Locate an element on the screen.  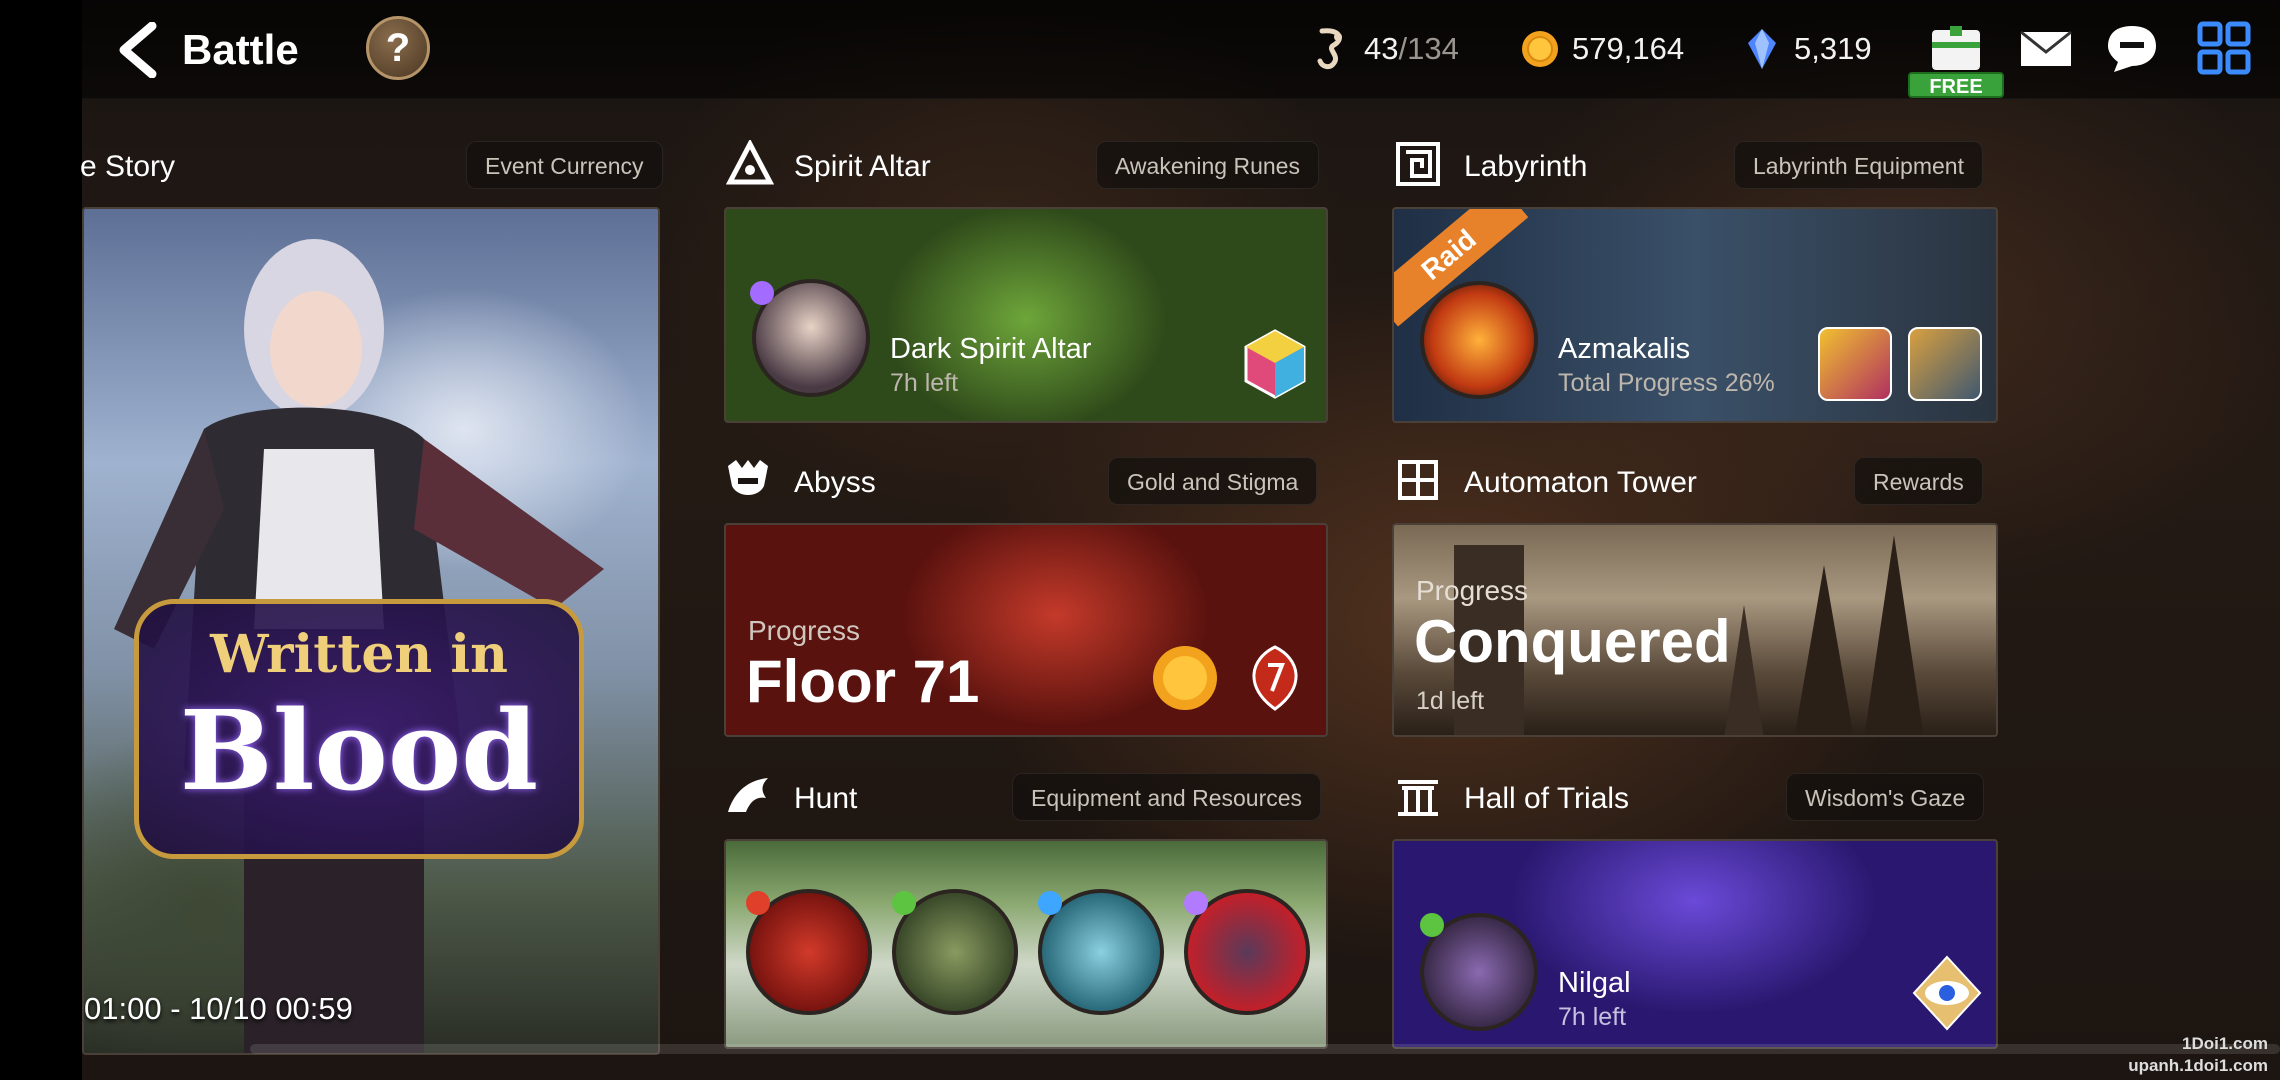
side-story-tag: Event Currency is located at coordinates (564, 165).